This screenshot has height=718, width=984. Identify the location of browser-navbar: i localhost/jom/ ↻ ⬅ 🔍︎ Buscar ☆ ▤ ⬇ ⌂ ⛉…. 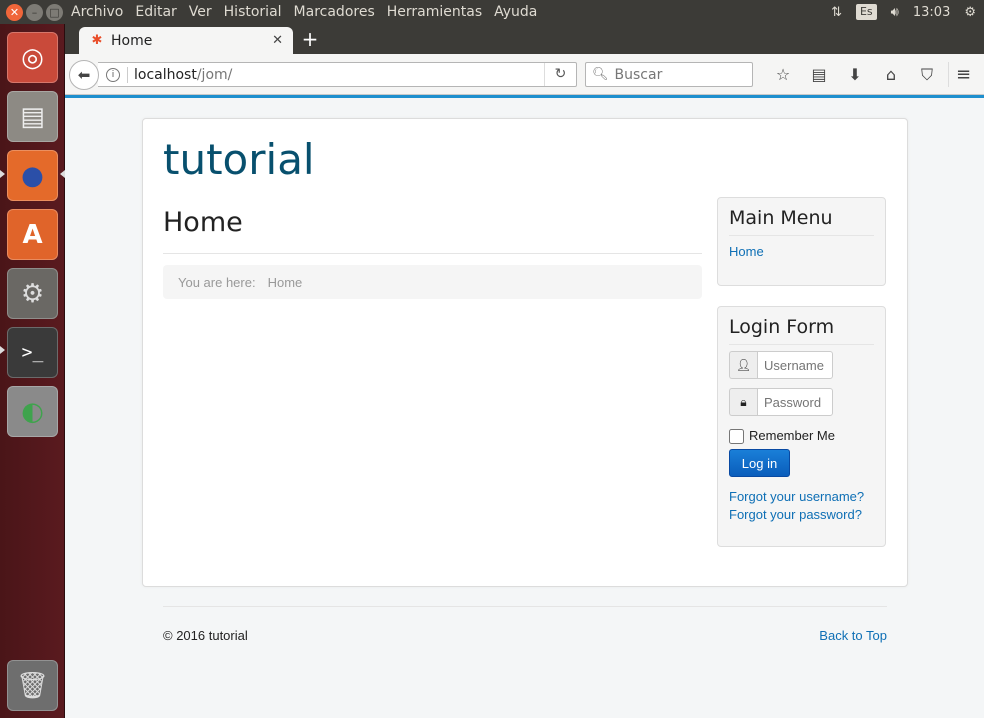
(524, 74).